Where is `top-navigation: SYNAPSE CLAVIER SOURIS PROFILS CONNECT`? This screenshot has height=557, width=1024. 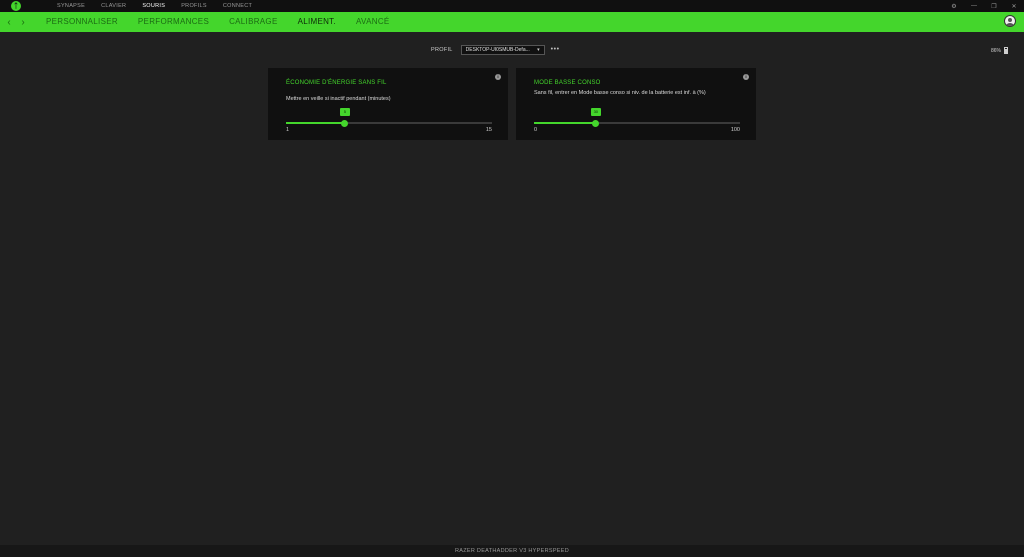 top-navigation: SYNAPSE CLAVIER SOURIS PROFILS CONNECT is located at coordinates (162, 6).